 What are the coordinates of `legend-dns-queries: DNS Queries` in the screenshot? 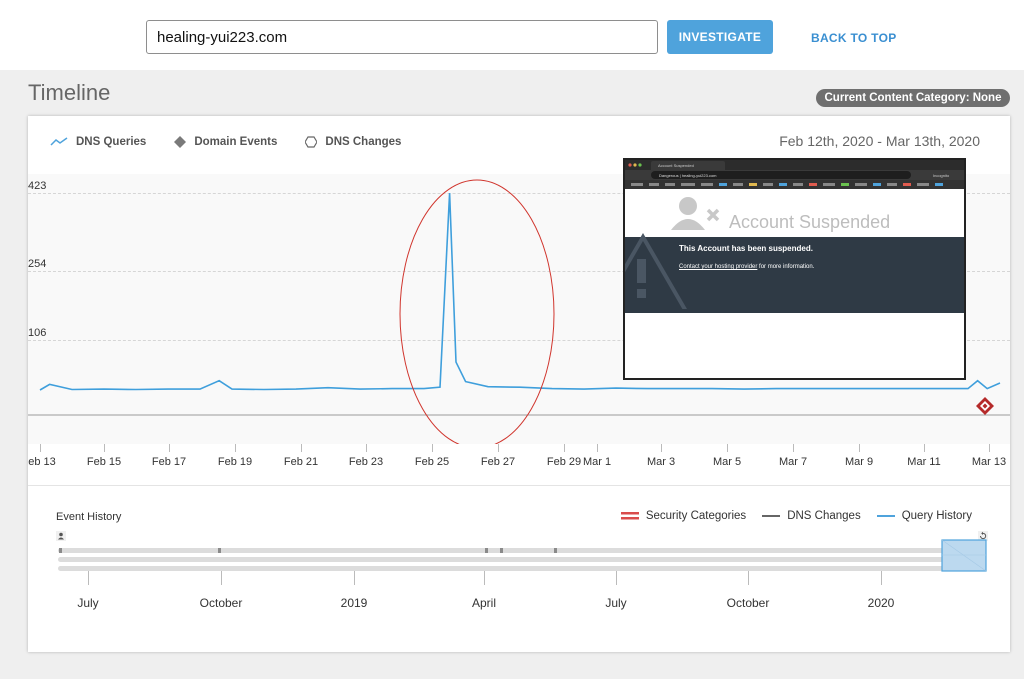 It's located at (98, 142).